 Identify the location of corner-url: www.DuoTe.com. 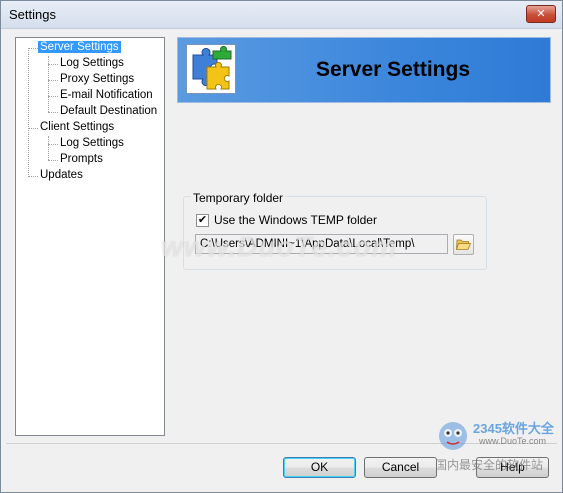
(513, 441).